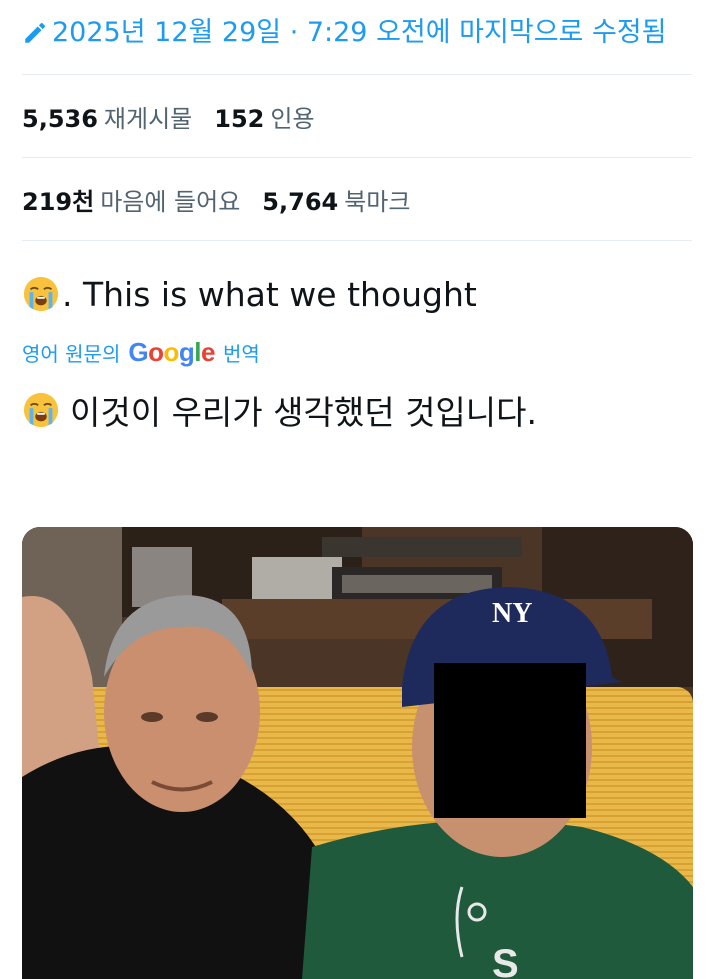  What do you see at coordinates (148, 118) in the screenshot?
I see `reposts-label: 재게시물` at bounding box center [148, 118].